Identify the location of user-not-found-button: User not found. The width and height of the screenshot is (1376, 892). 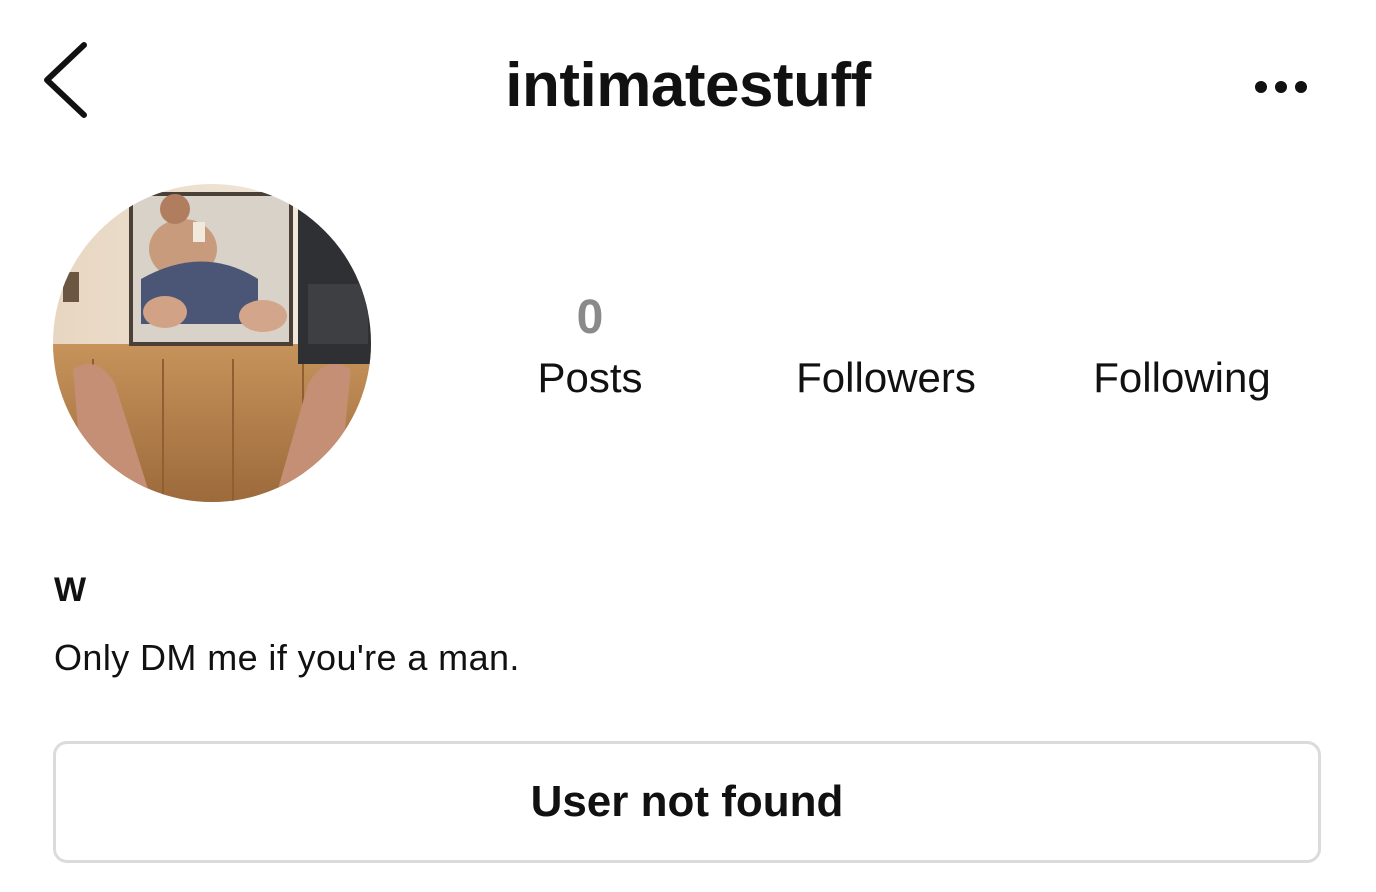
(687, 802).